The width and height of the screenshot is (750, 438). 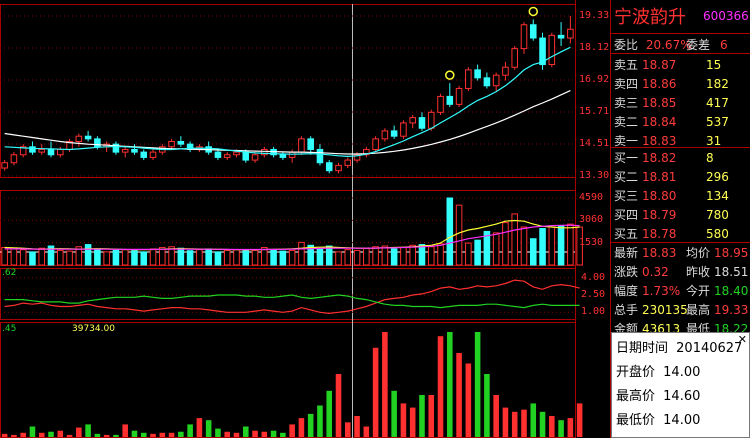 I want to click on quote-value: 230135, so click(x=665, y=310).